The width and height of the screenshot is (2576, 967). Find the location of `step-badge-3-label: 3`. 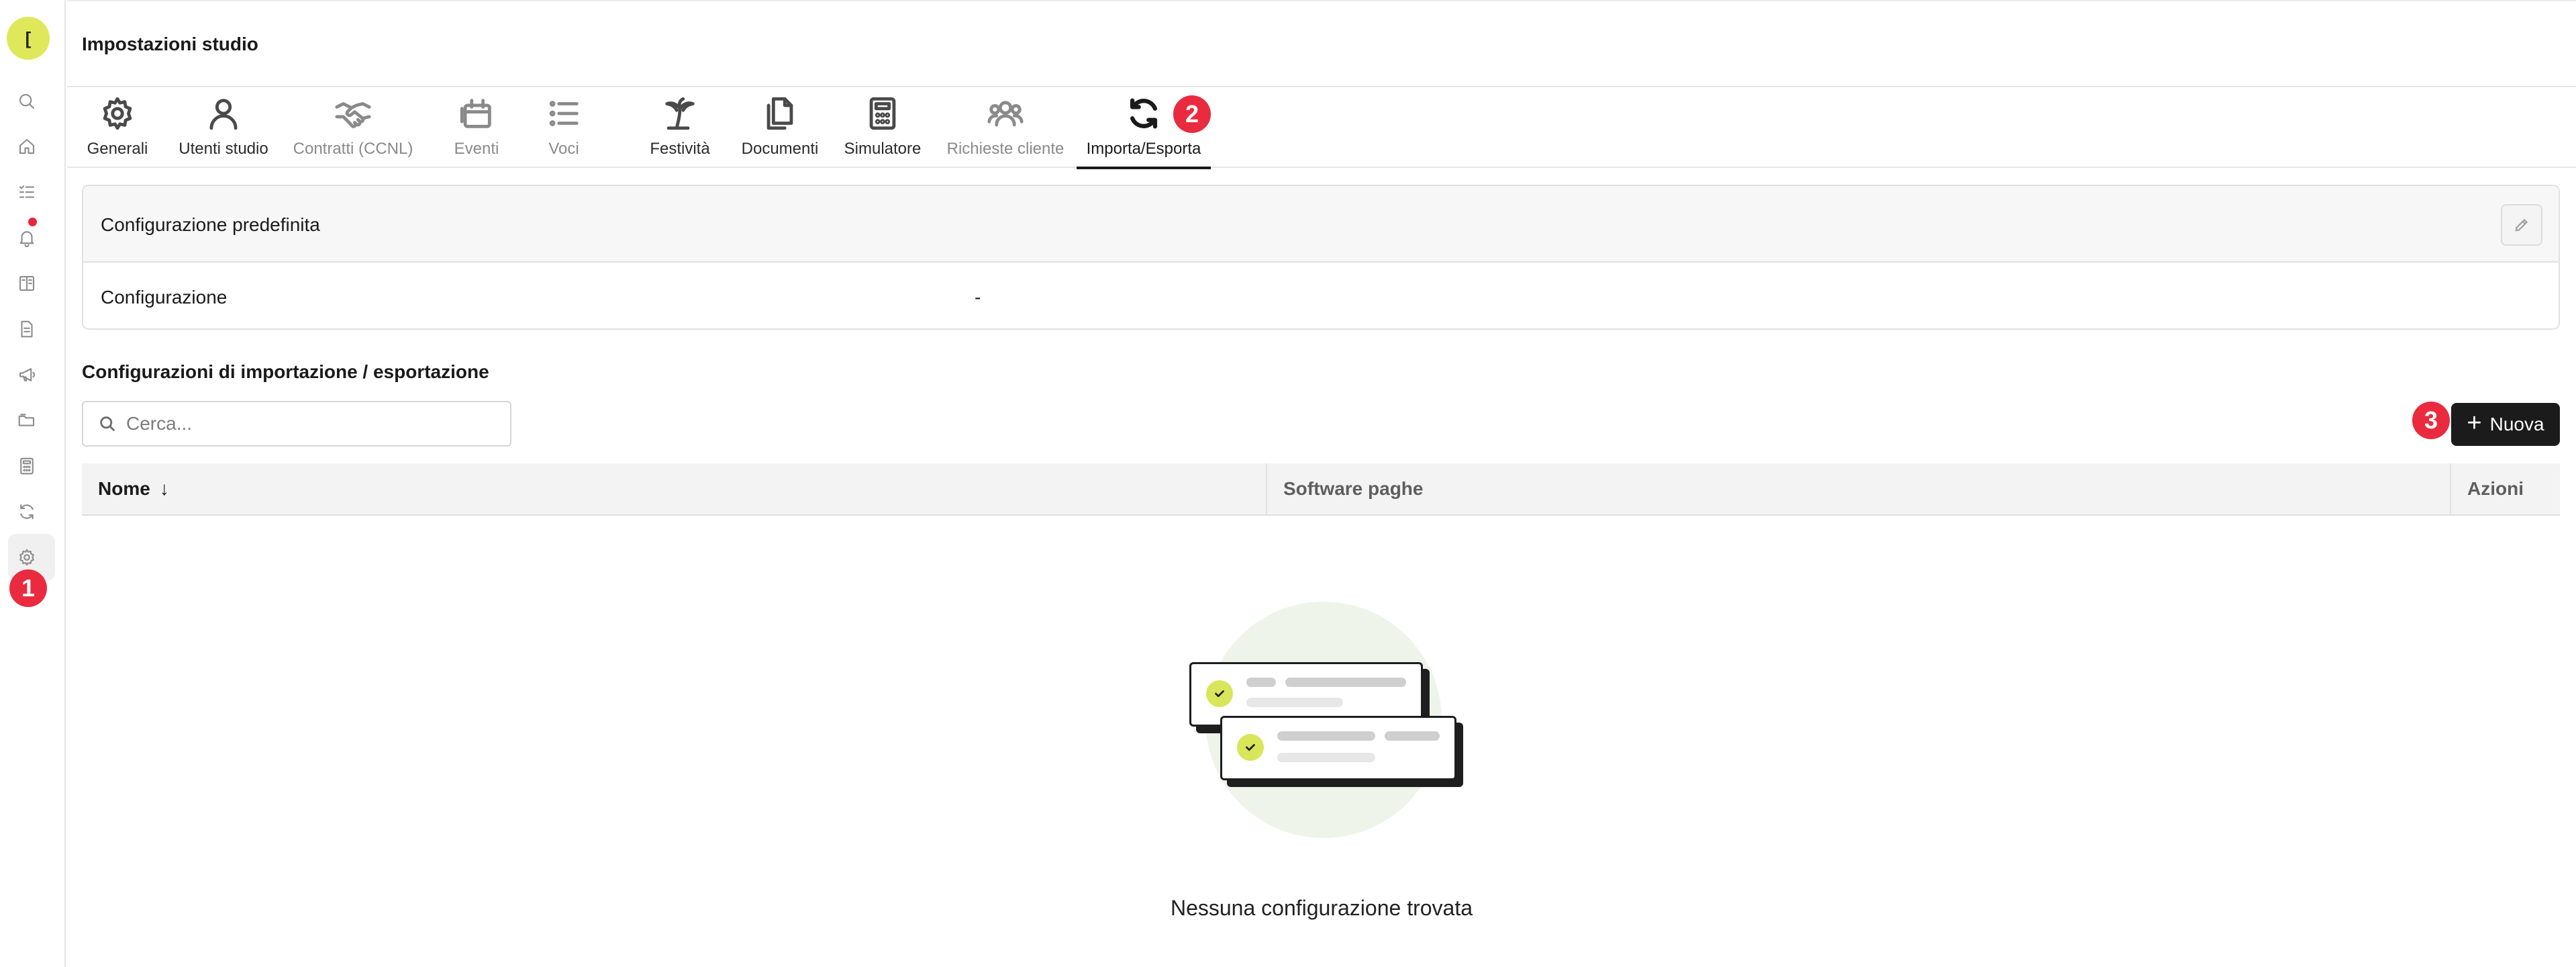

step-badge-3-label: 3 is located at coordinates (2431, 420).